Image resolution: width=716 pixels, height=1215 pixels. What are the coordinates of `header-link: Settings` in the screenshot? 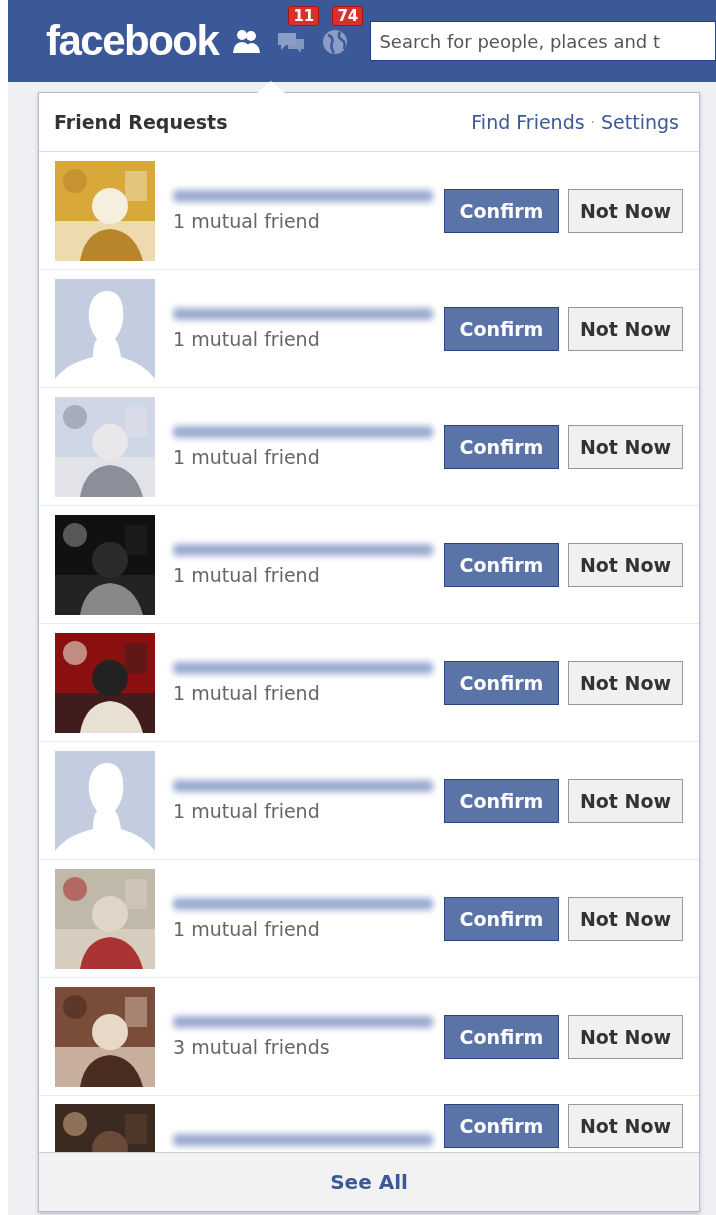 It's located at (640, 122).